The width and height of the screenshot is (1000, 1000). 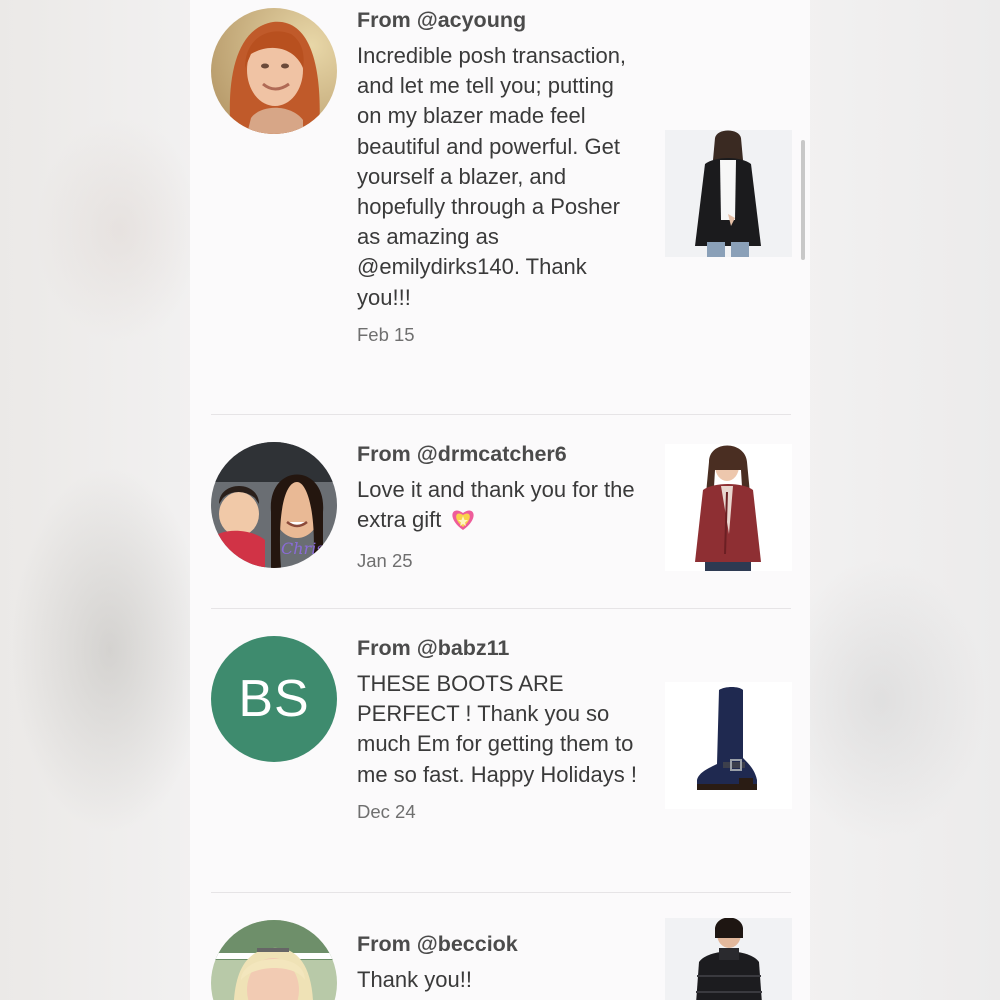 I want to click on review-date: Feb 15, so click(x=386, y=334).